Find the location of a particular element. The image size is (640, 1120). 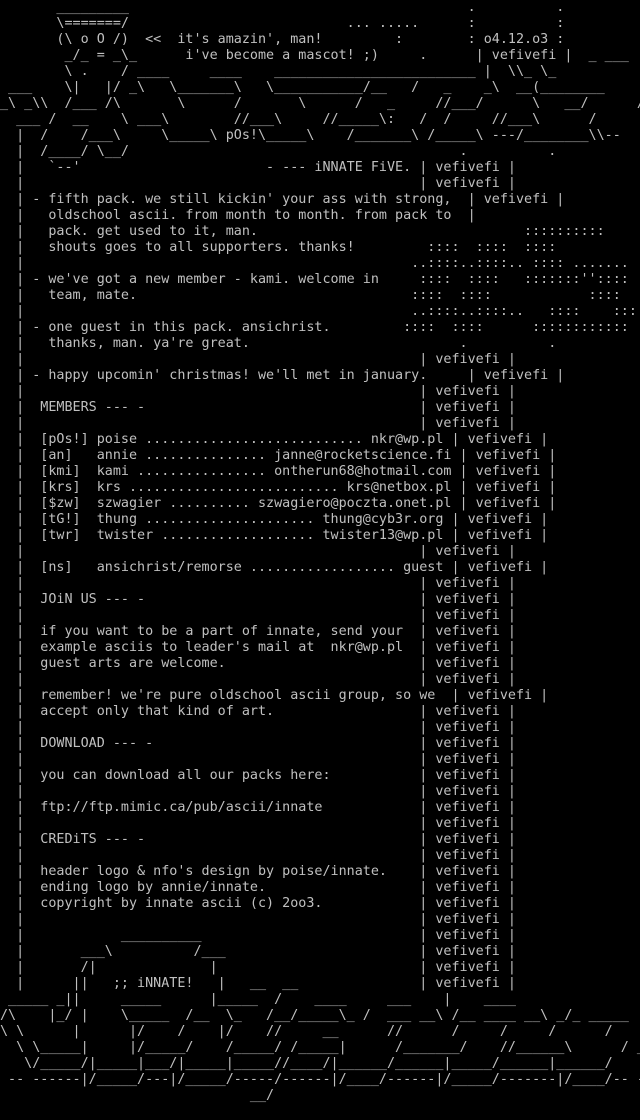

nfo-line: | JOiN US --- - | vefivefi | is located at coordinates (258, 599).